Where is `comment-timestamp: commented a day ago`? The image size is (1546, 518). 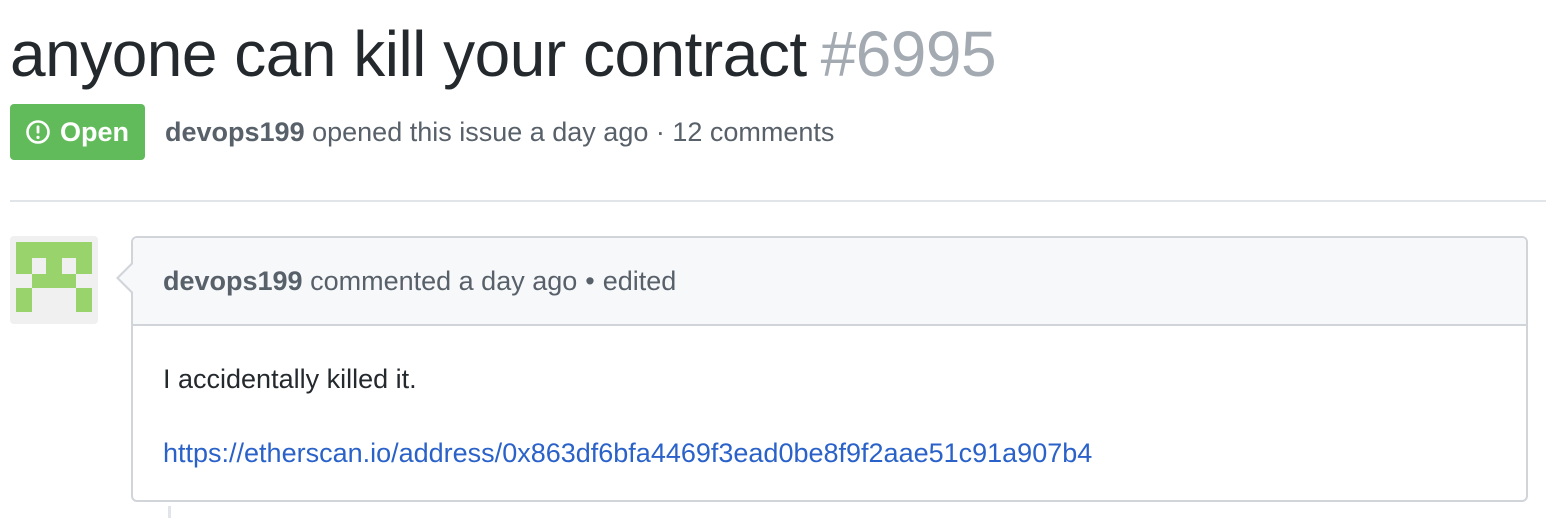
comment-timestamp: commented a day ago is located at coordinates (443, 281).